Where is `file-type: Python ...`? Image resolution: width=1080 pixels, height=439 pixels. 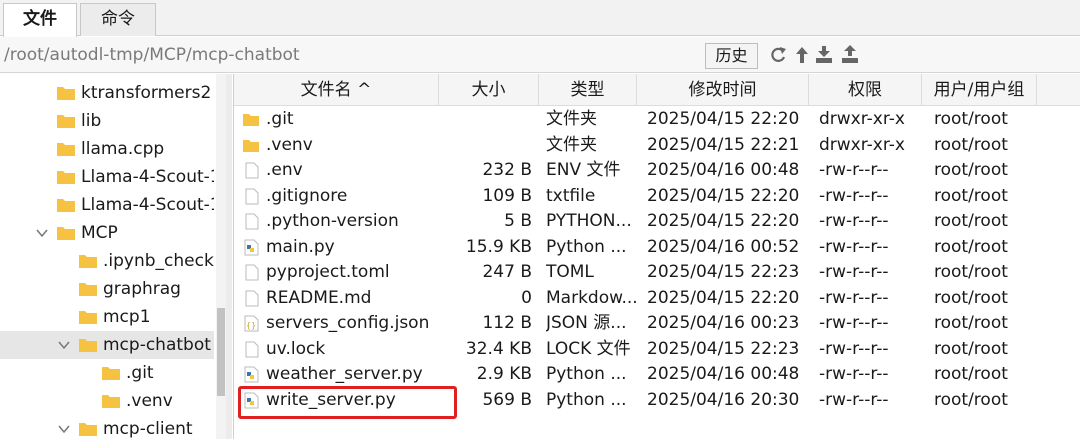 file-type: Python ... is located at coordinates (586, 399).